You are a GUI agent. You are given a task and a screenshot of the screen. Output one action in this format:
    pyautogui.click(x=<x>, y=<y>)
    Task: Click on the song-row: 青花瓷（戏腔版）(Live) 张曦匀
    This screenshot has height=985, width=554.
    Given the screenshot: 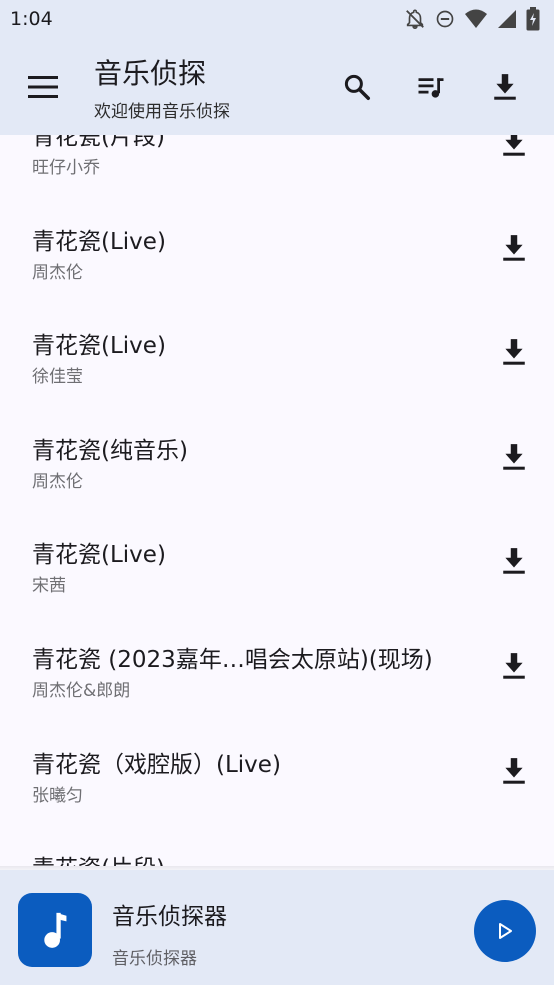 What is the action you would take?
    pyautogui.click(x=277, y=767)
    